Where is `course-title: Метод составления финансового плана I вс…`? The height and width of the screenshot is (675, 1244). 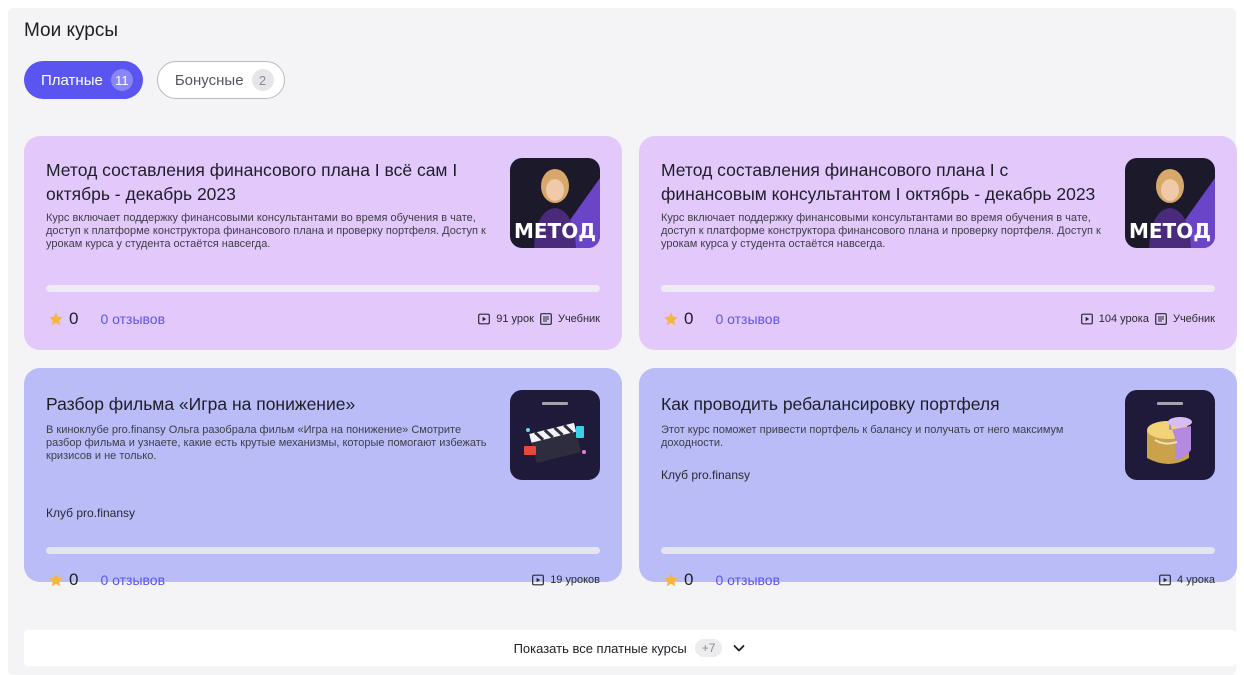 course-title: Метод составления финансового плана I вс… is located at coordinates (252, 182).